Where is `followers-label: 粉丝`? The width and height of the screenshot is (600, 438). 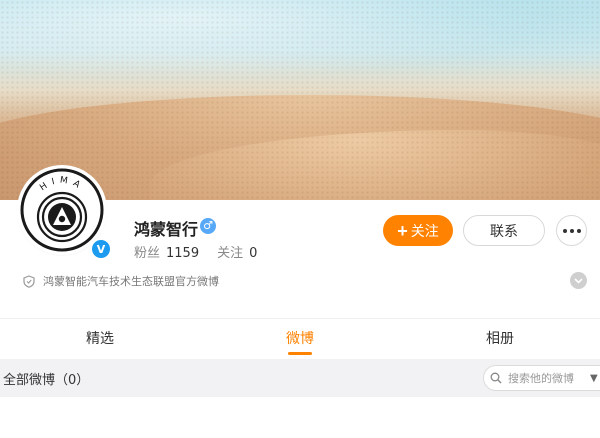 followers-label: 粉丝 is located at coordinates (147, 253).